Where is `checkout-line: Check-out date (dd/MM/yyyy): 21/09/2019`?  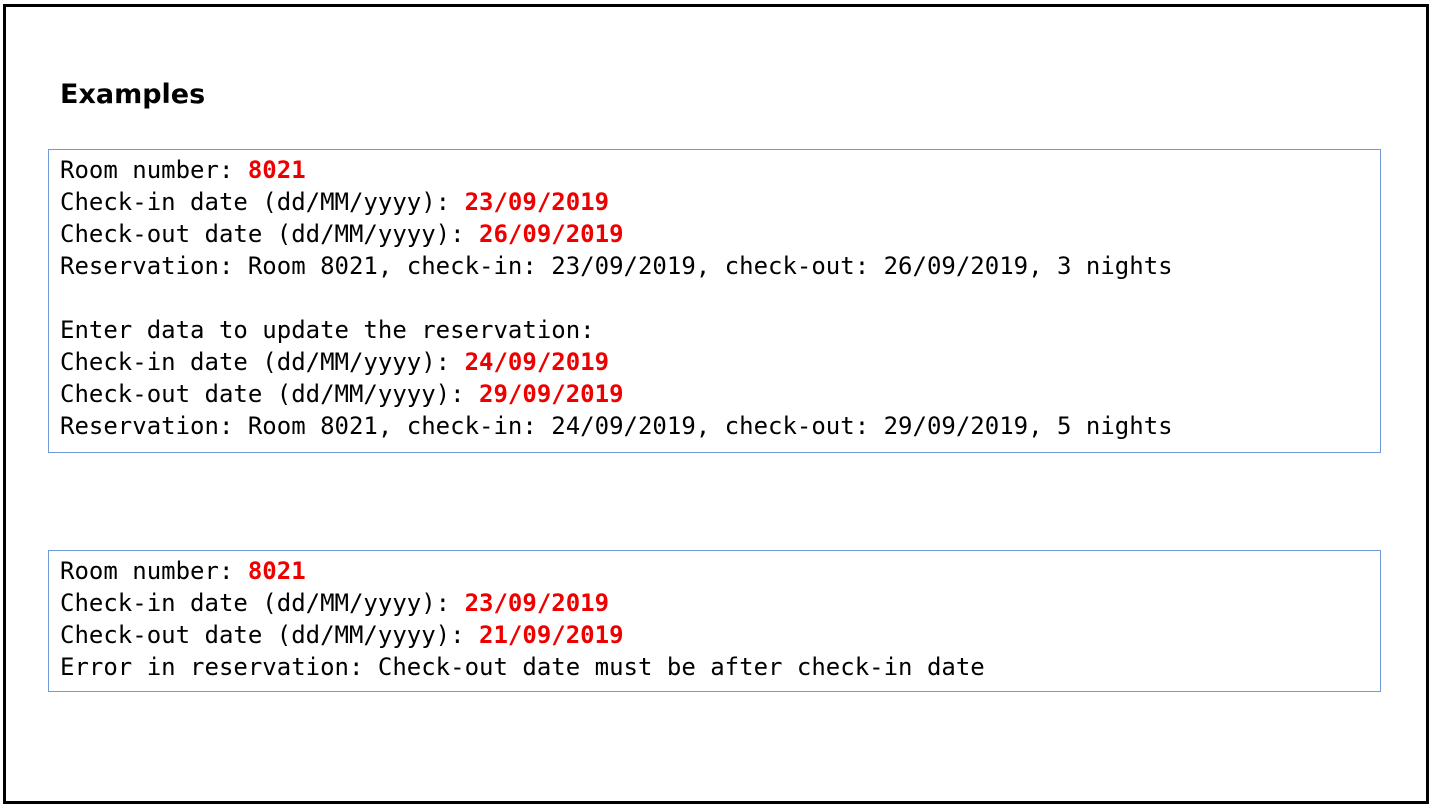 checkout-line: Check-out date (dd/MM/yyyy): 21/09/2019 is located at coordinates (720, 635).